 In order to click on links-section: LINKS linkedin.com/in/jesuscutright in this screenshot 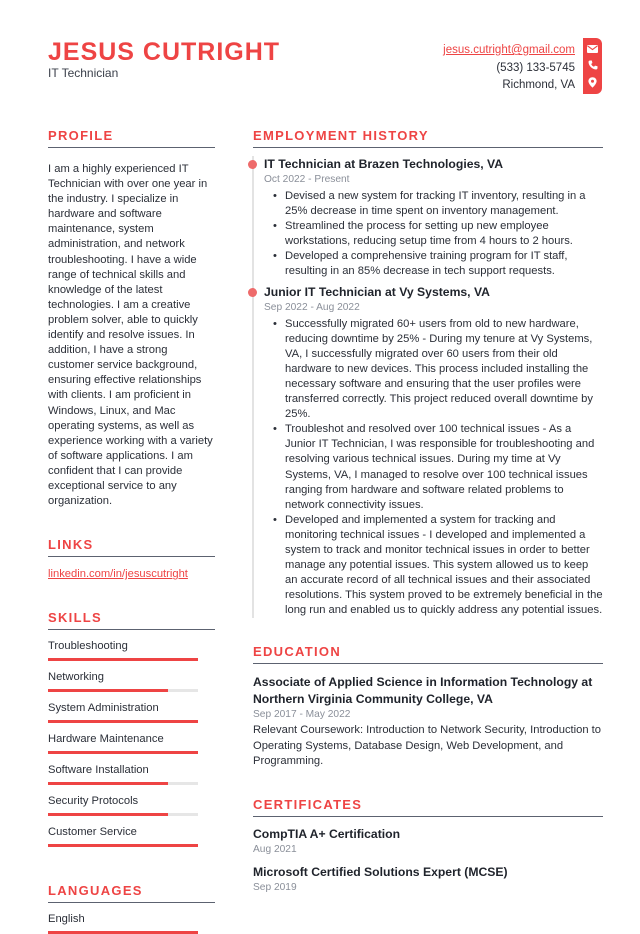, I will do `click(131, 558)`.